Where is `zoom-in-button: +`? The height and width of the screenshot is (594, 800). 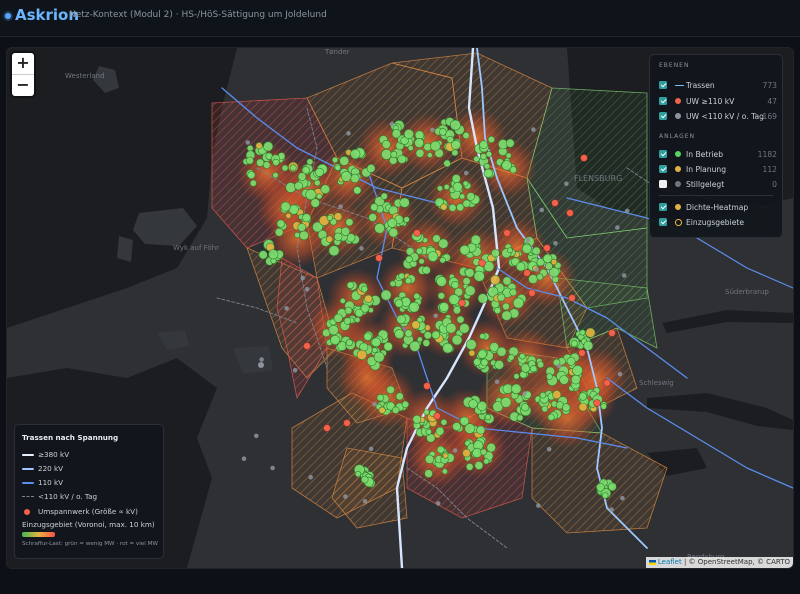 zoom-in-button: + is located at coordinates (23, 63).